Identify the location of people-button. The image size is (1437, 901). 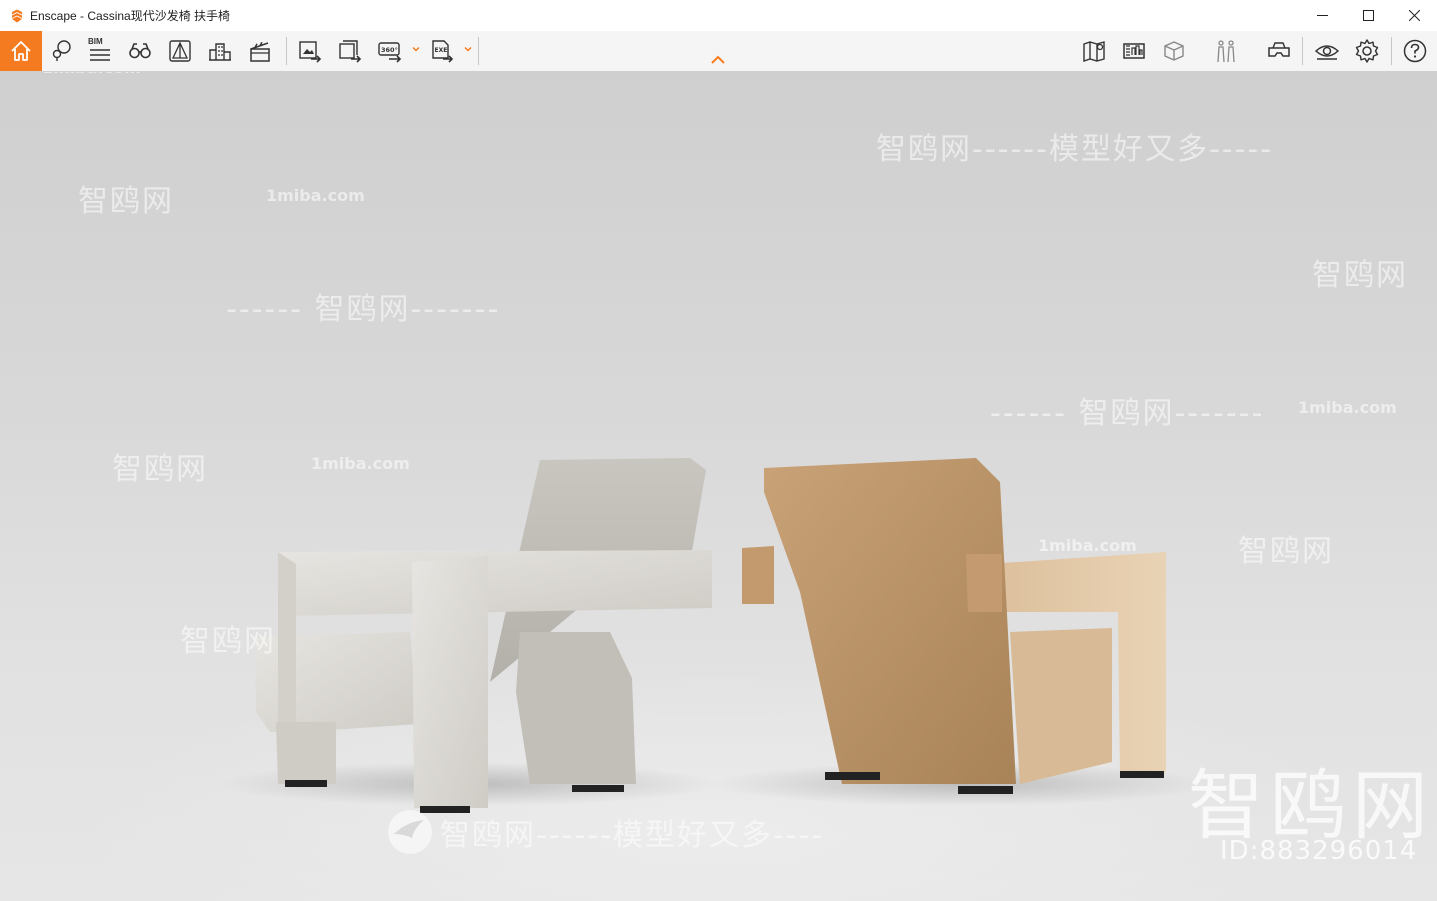
(1226, 51).